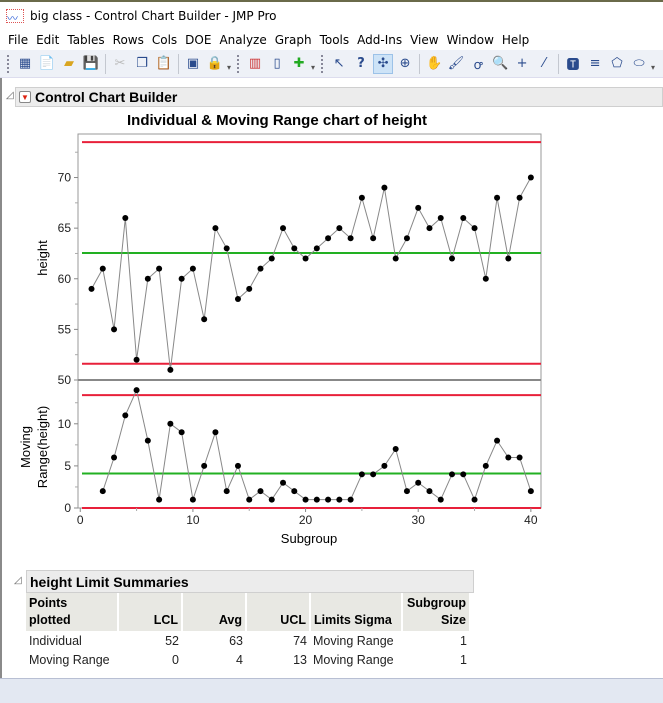  What do you see at coordinates (87, 40) in the screenshot?
I see `menu-tables: Tables` at bounding box center [87, 40].